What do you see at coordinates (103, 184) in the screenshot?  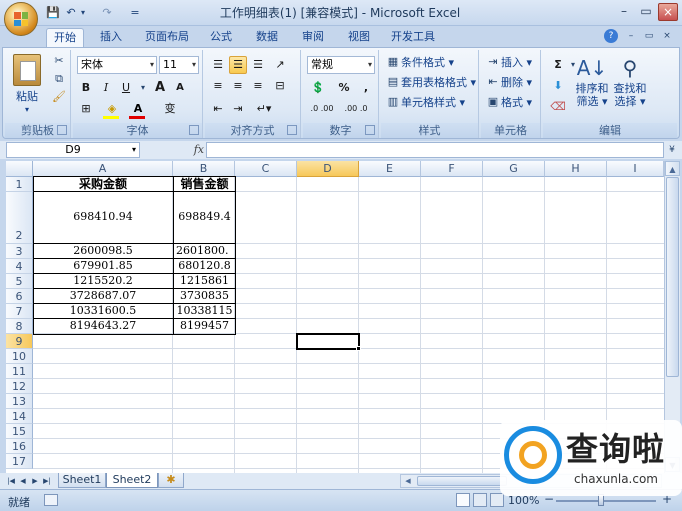 I see `cell-a1: 采购金额` at bounding box center [103, 184].